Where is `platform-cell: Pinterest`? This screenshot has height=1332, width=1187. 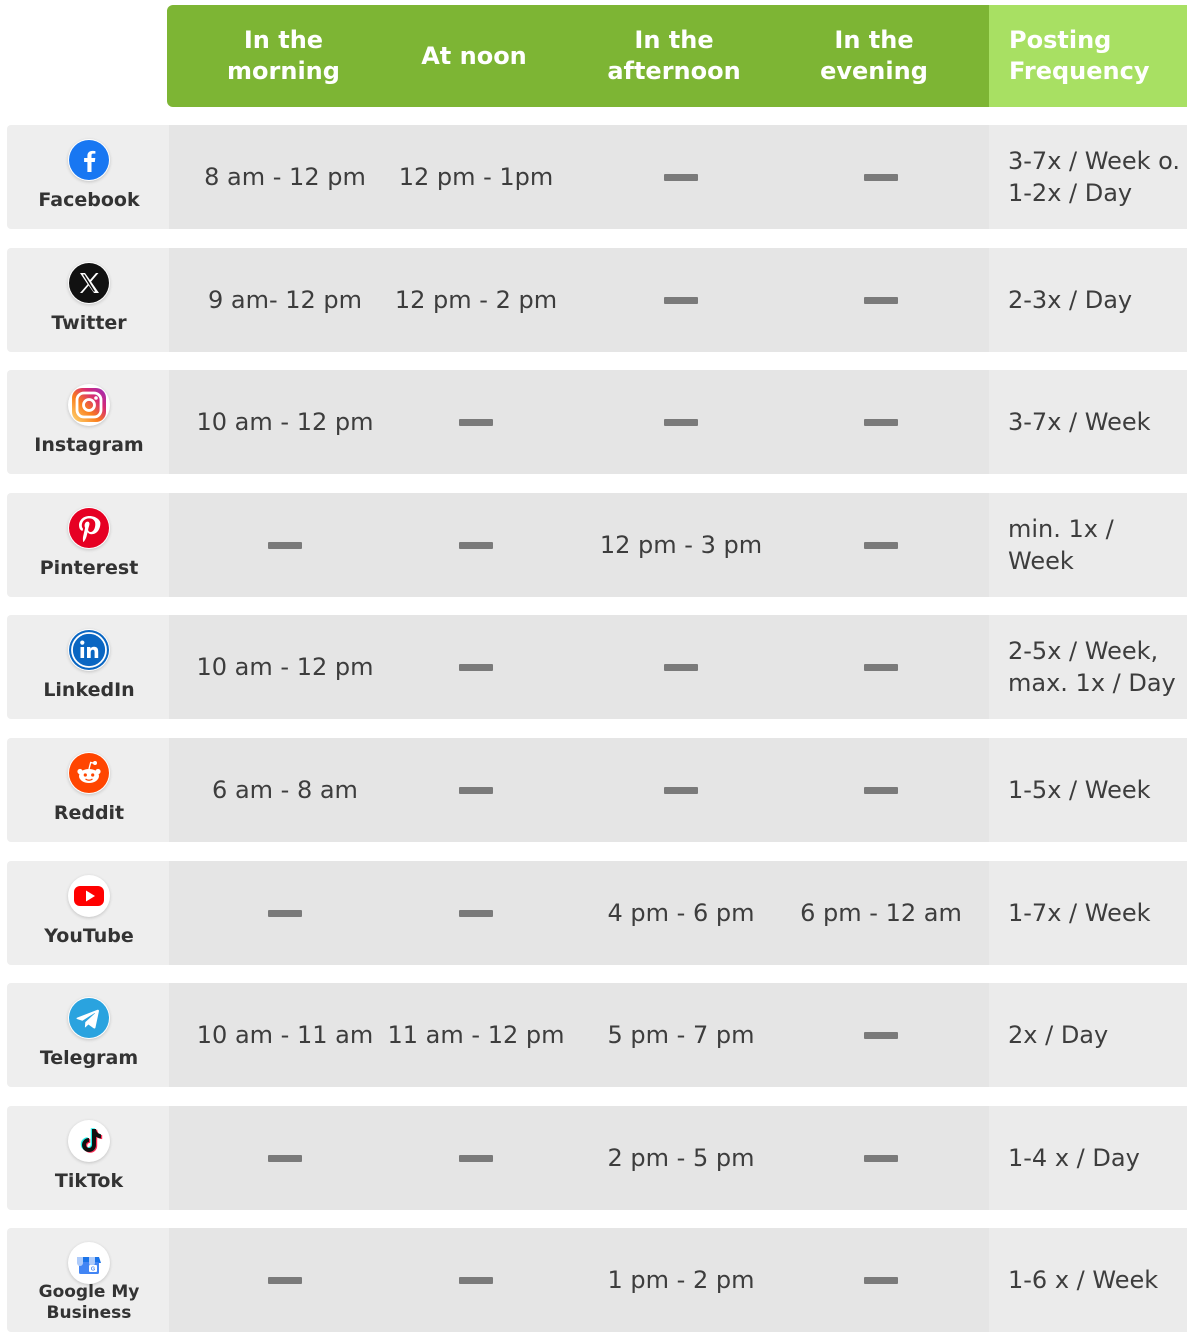
platform-cell: Pinterest is located at coordinates (88, 545).